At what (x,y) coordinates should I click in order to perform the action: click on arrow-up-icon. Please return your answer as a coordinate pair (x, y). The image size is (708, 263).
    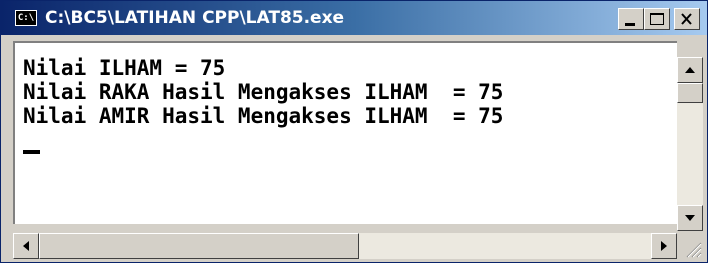
    Looking at the image, I should click on (690, 70).